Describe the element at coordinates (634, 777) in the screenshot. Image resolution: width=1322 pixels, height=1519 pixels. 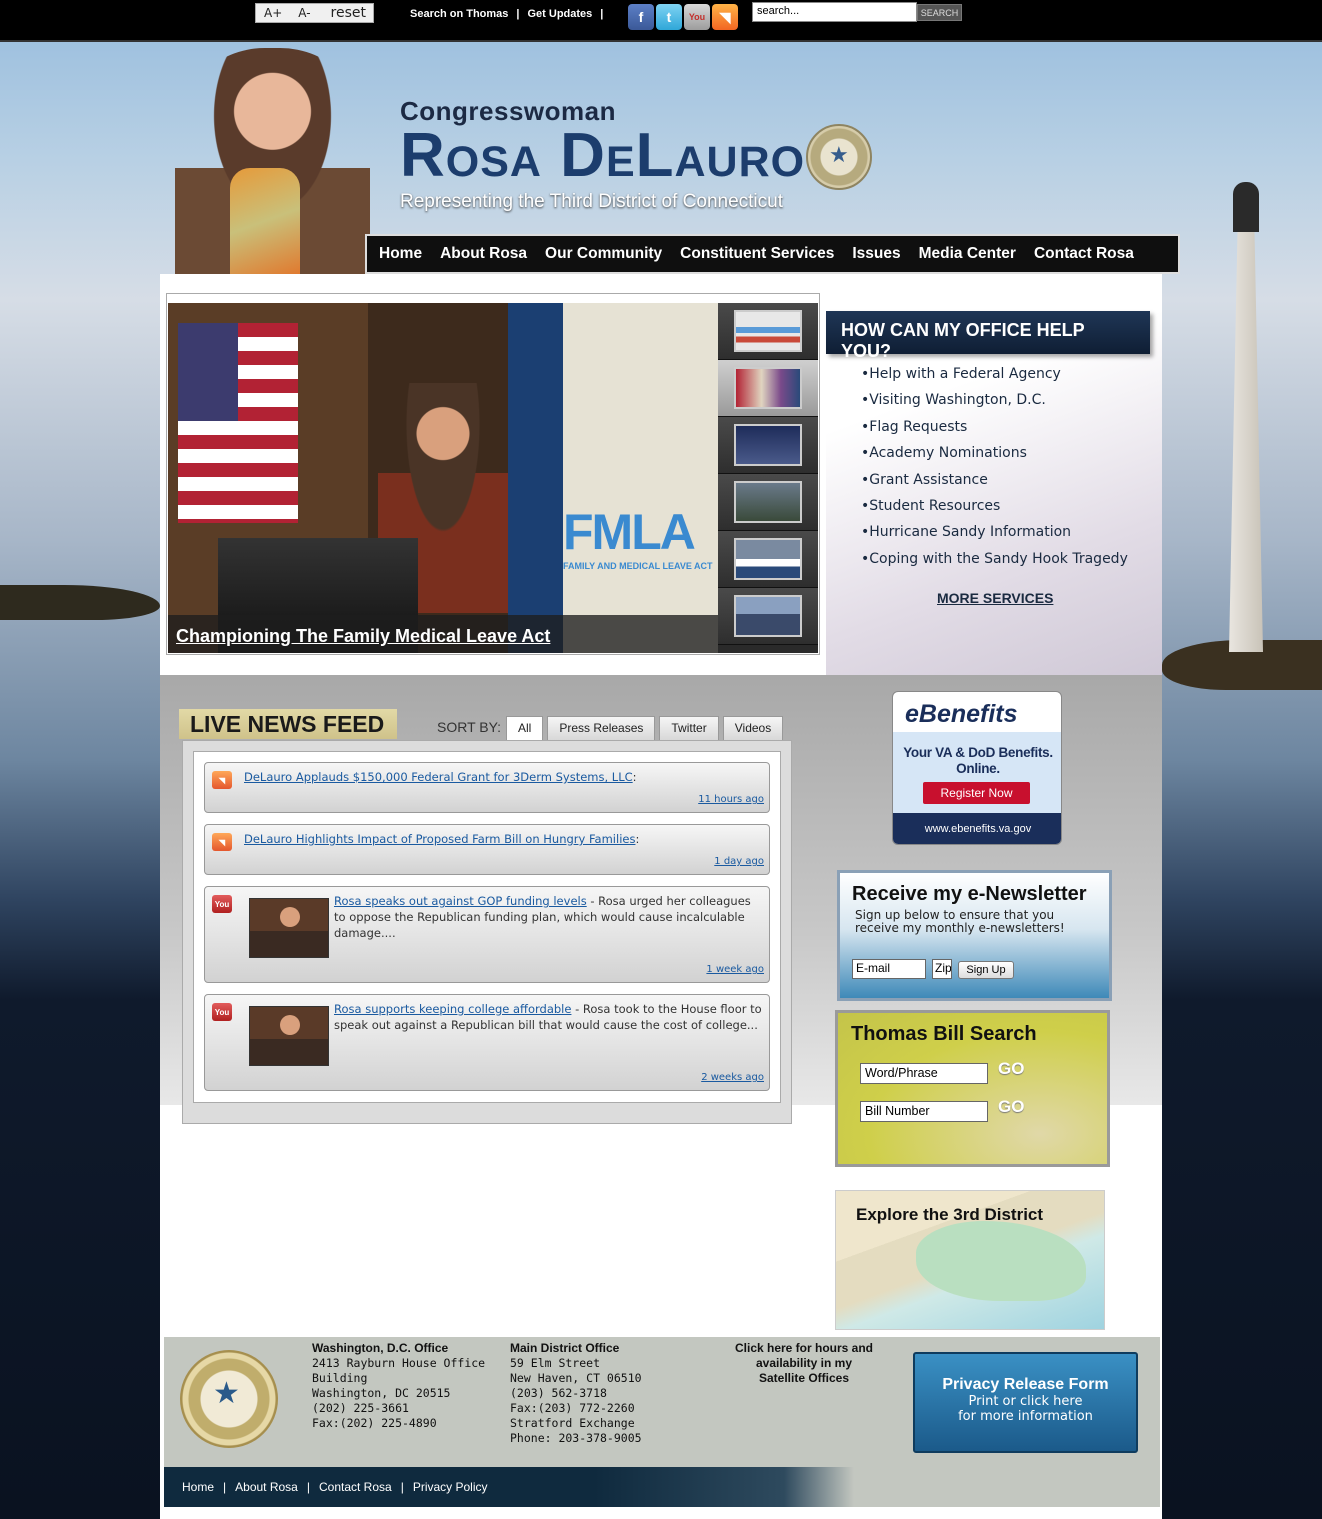
I see `feed-item-suffix: :` at that location.